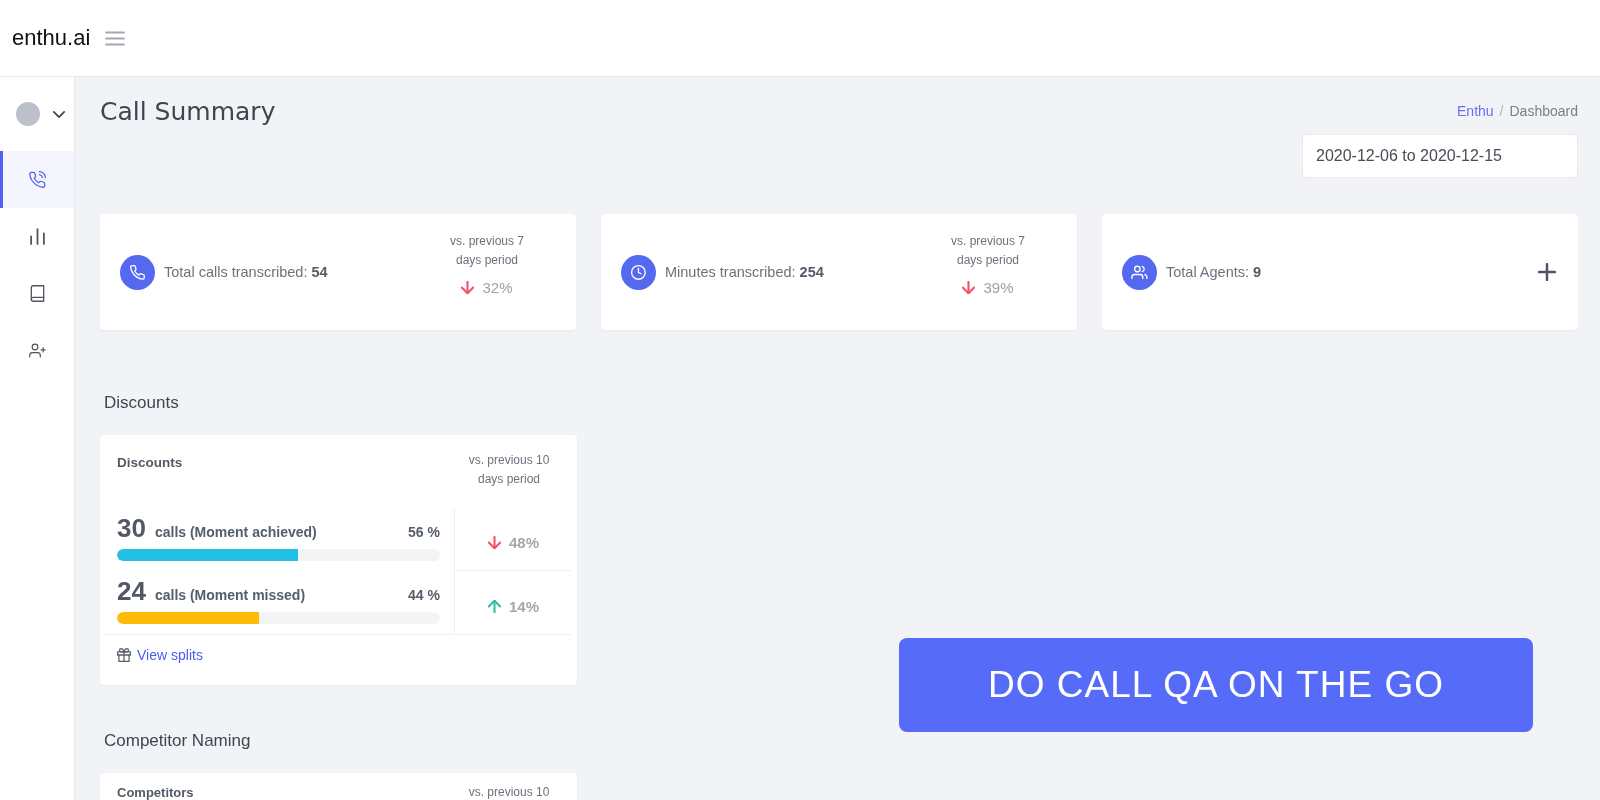 This screenshot has height=800, width=1600. I want to click on card-title: Competitors, so click(155, 792).